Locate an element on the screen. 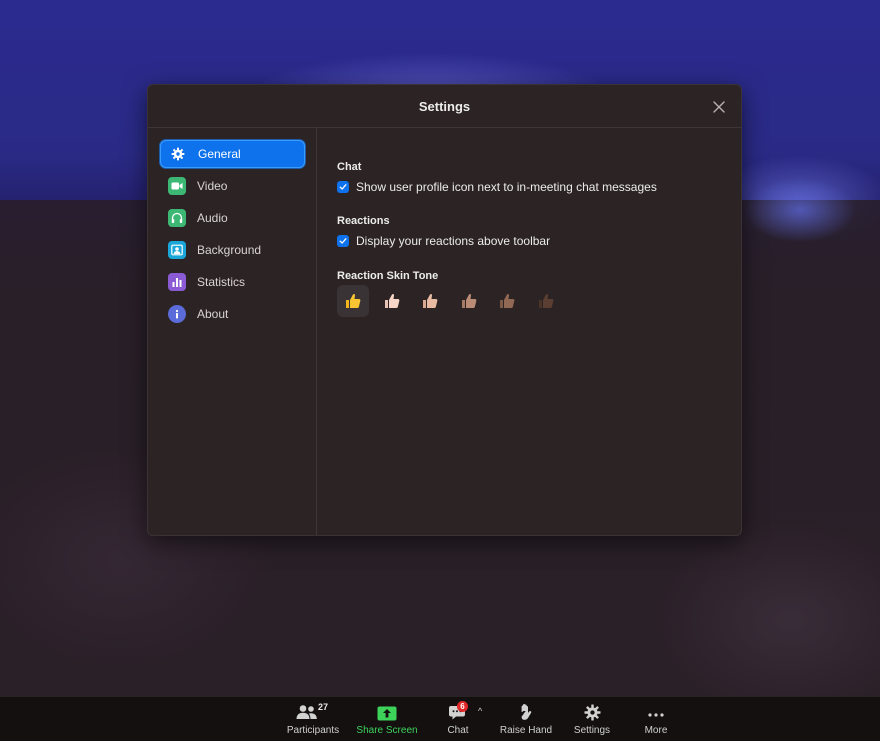  chat-section-title: Chat is located at coordinates (349, 167).